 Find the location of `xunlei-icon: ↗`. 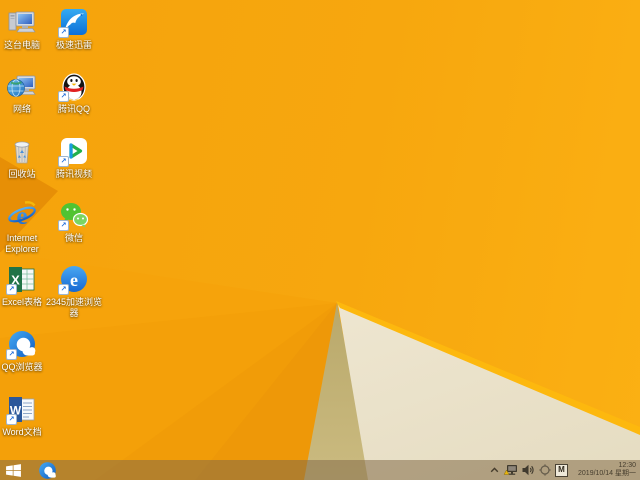

xunlei-icon: ↗ is located at coordinates (74, 22).